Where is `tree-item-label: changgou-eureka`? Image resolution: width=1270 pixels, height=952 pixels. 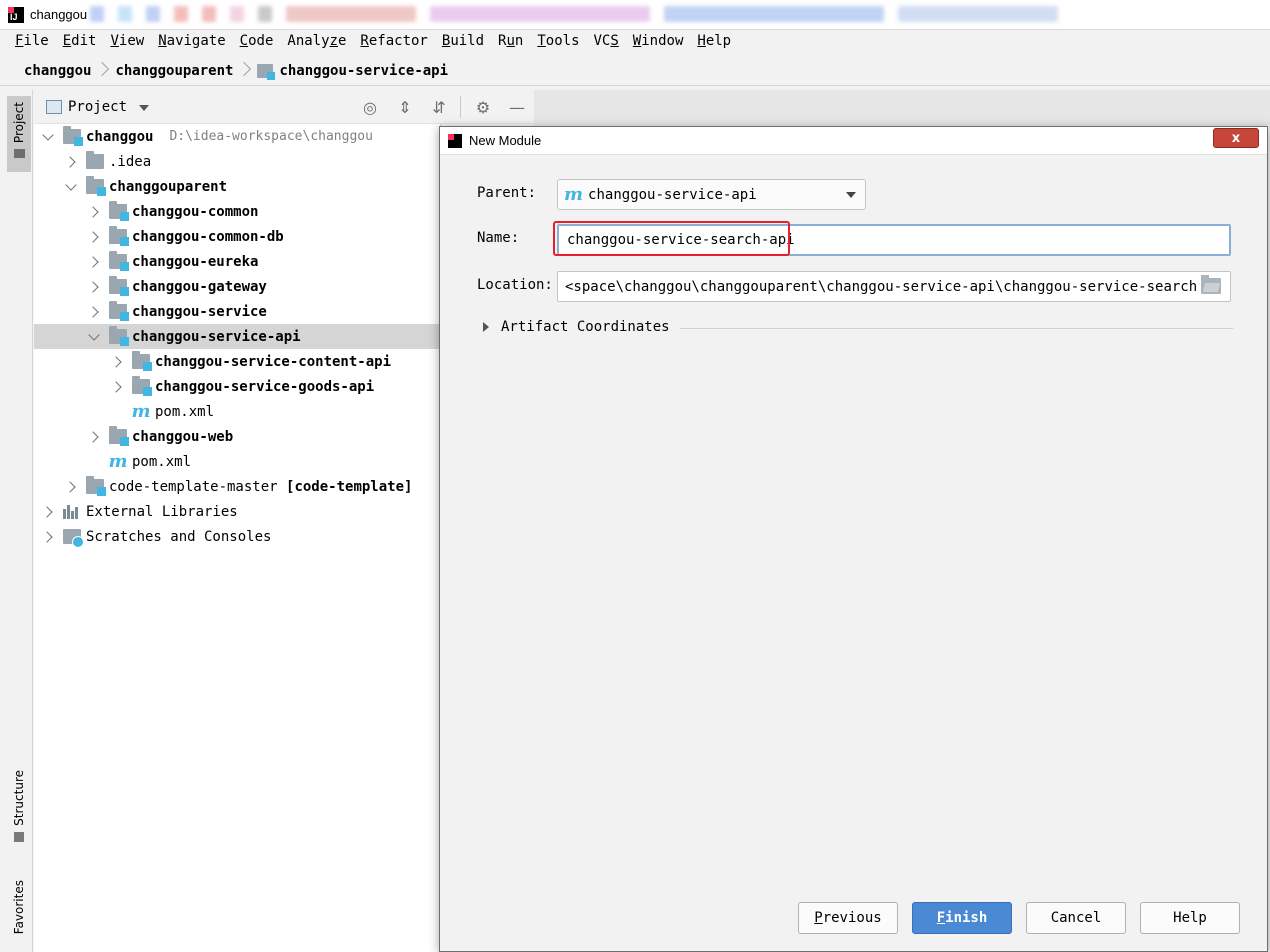 tree-item-label: changgou-eureka is located at coordinates (195, 261).